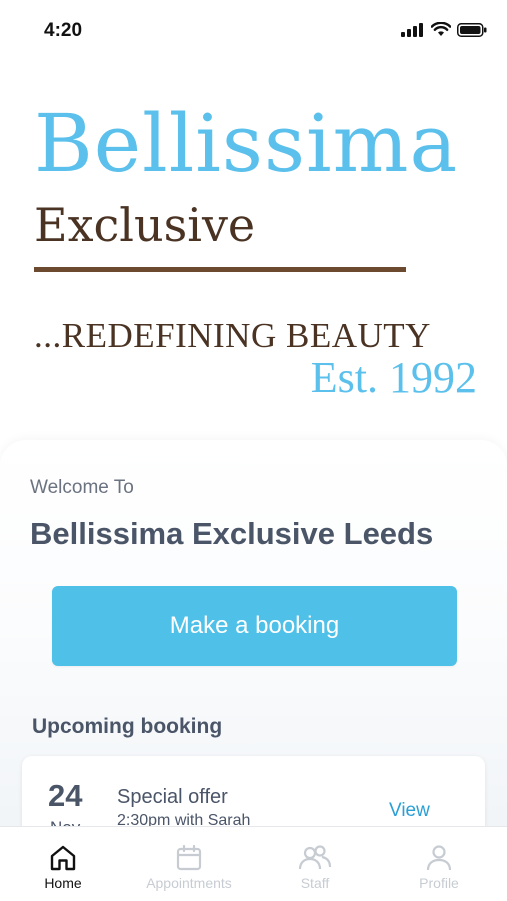 Image resolution: width=507 pixels, height=901 pixels. I want to click on tab-home: Home, so click(63, 864).